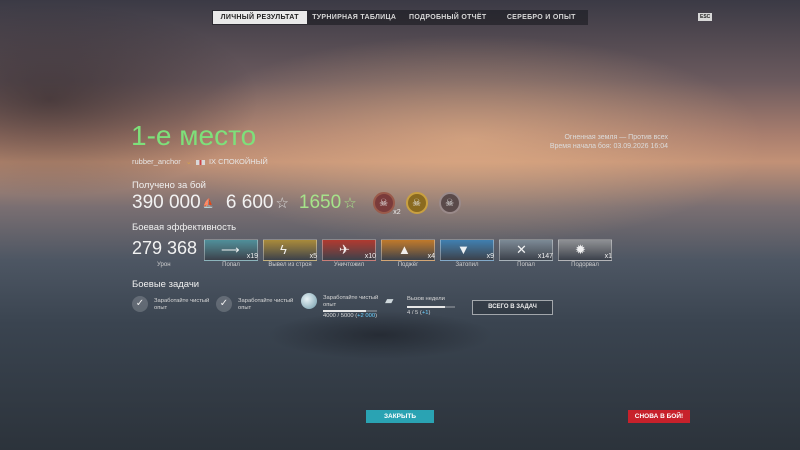  I want to click on ribbon-count: x5, so click(313, 256).